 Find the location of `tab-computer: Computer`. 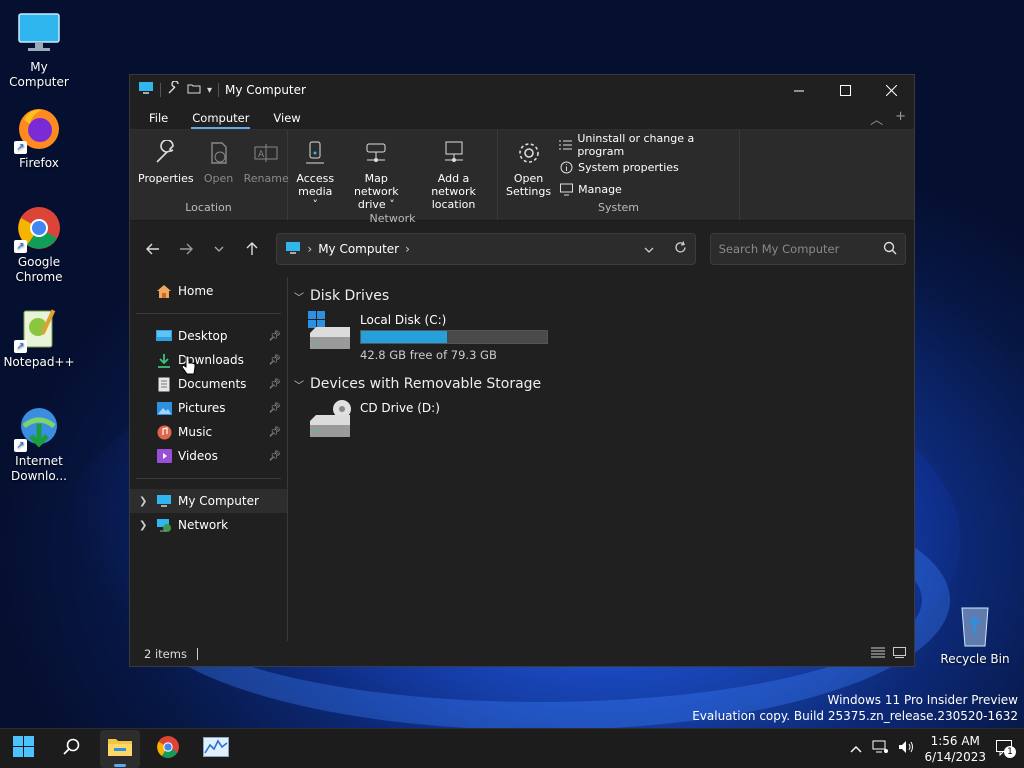

tab-computer: Computer is located at coordinates (220, 120).